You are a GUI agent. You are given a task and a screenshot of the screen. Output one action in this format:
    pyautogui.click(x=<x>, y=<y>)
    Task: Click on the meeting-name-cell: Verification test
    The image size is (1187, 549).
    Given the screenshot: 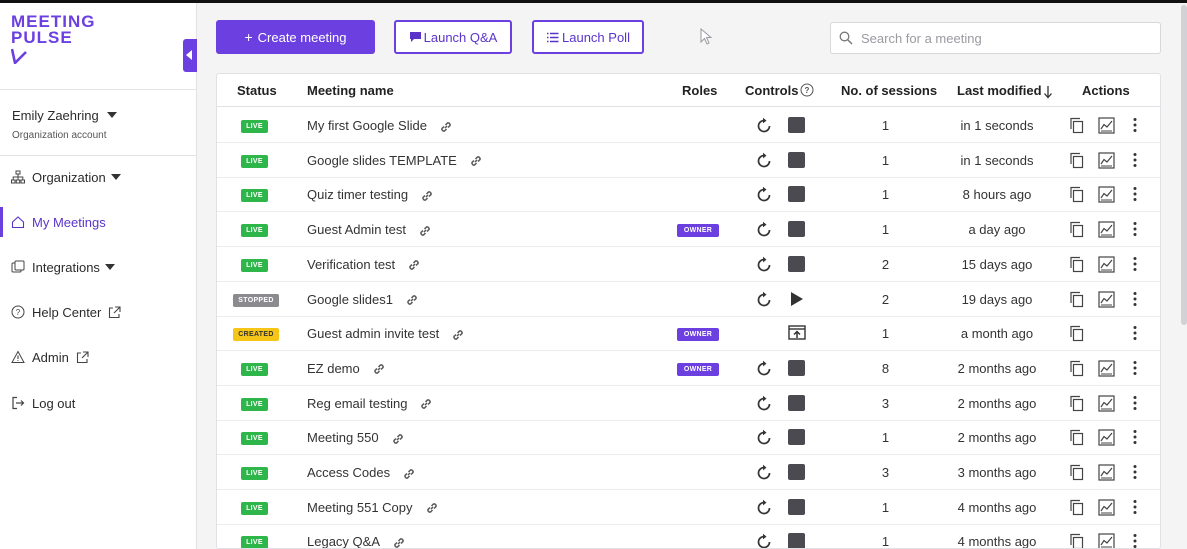 What is the action you would take?
    pyautogui.click(x=364, y=265)
    